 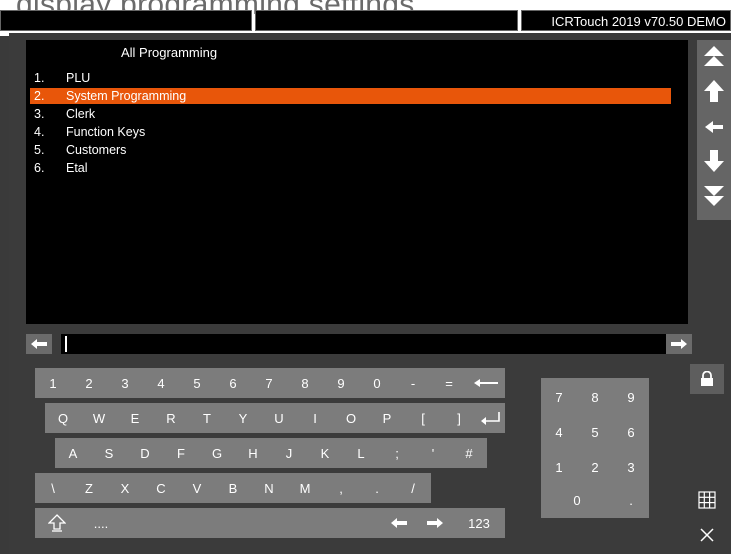 I want to click on list-item-clerk: 3. Clerk, so click(x=350, y=114).